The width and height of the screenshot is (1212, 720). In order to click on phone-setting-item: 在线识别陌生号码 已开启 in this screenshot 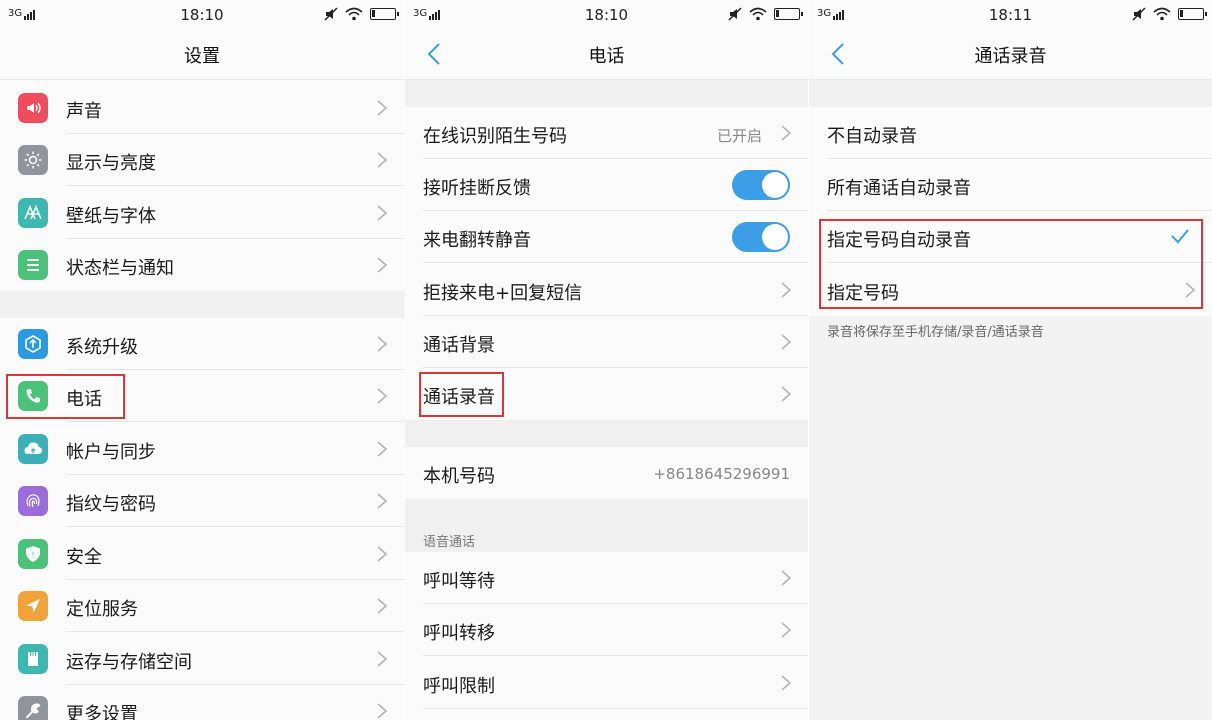, I will do `click(606, 133)`.